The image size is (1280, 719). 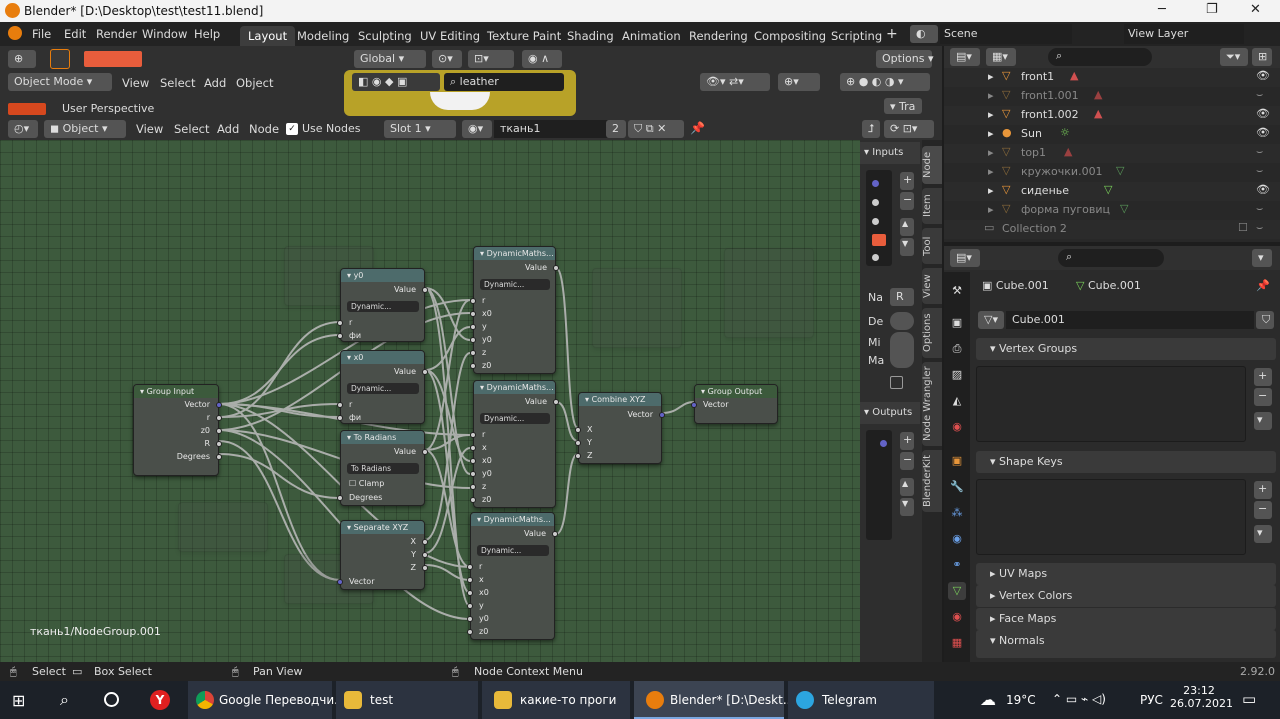 I want to click on section-normals: ▾ Normals, so click(x=1126, y=644).